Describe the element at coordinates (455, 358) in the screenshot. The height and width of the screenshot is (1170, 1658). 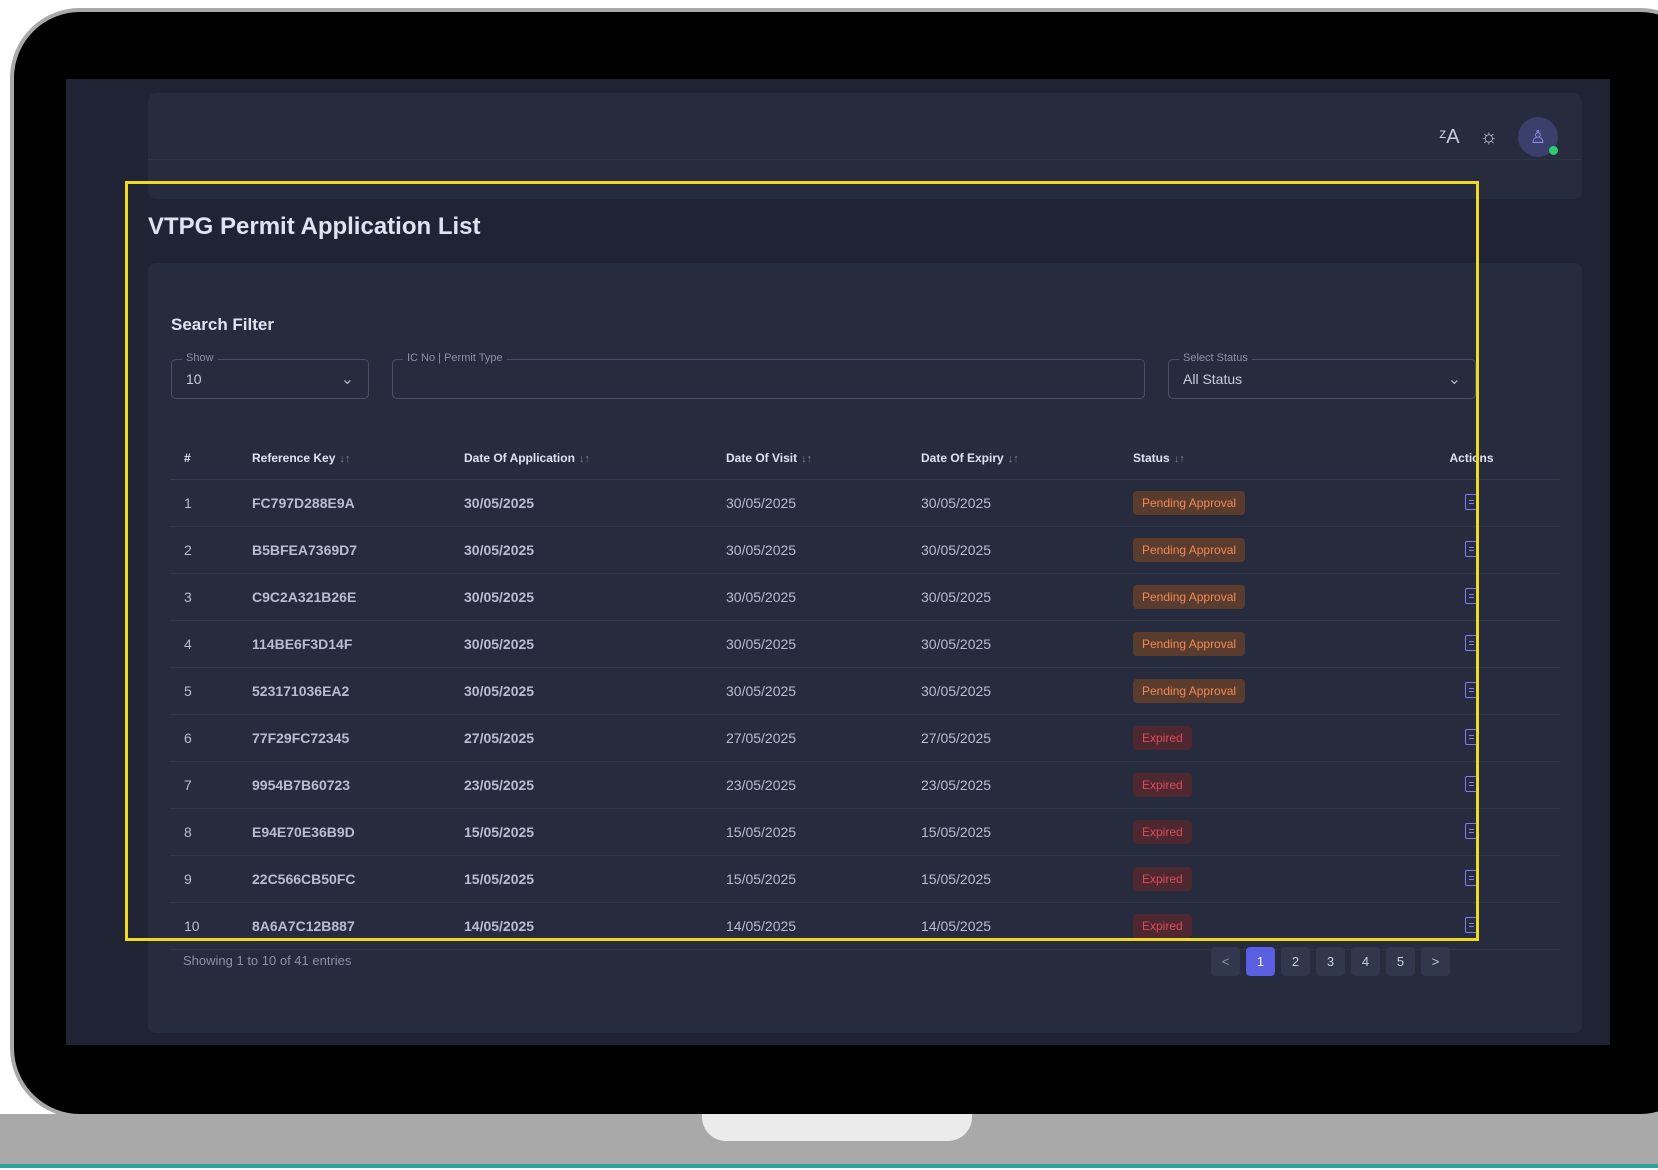
I see `search-label: IC No | Permit Type` at that location.